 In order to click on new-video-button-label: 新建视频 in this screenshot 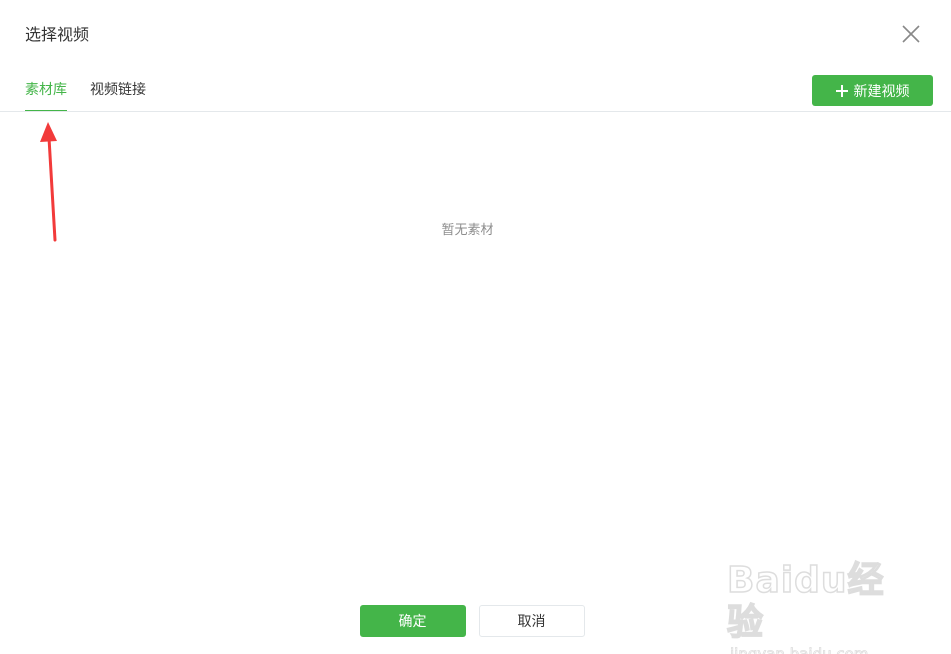, I will do `click(881, 91)`.